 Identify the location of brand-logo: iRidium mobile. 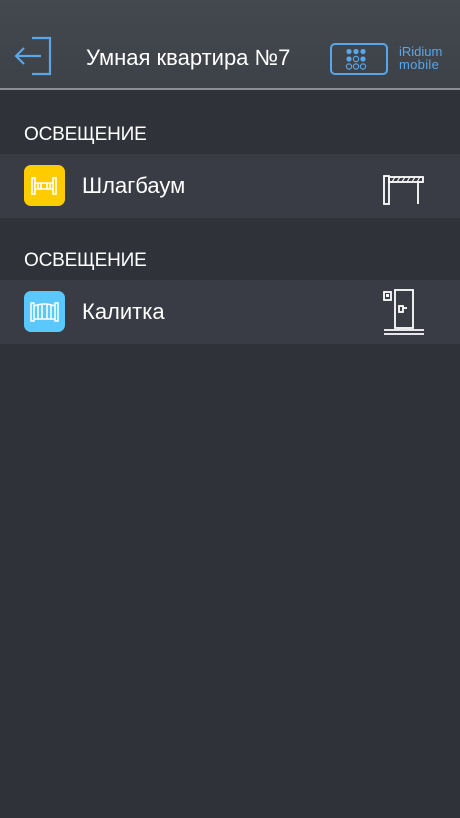
(391, 60).